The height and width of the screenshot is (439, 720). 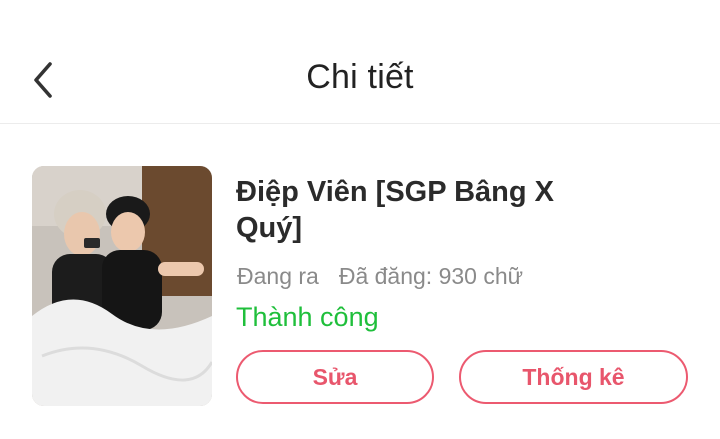 What do you see at coordinates (278, 276) in the screenshot?
I see `publish-state: Đang ra` at bounding box center [278, 276].